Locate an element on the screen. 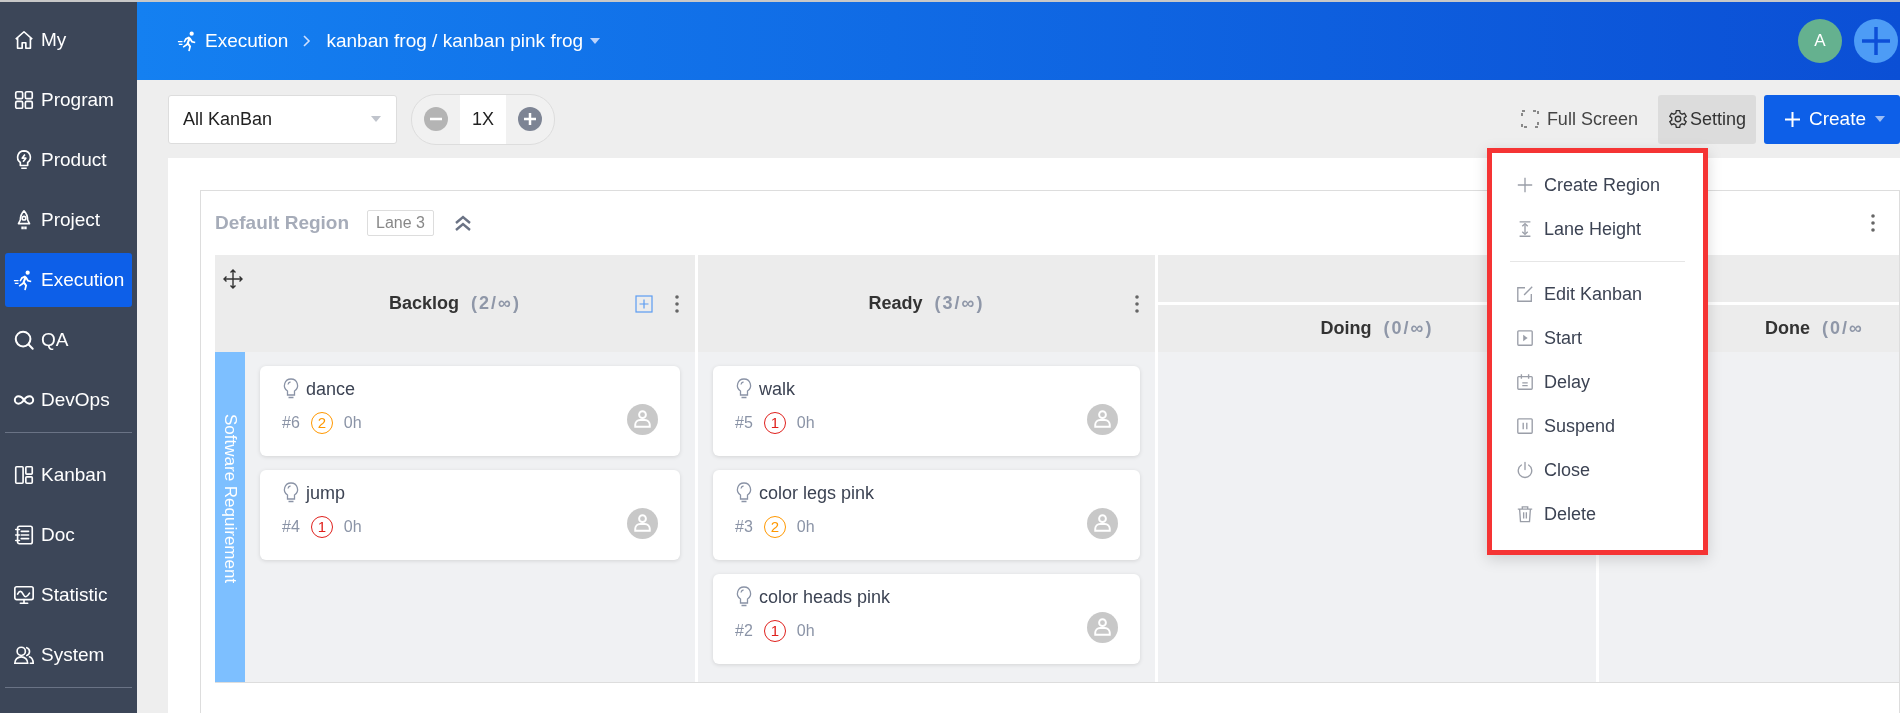  breadcrumb-link: Execution is located at coordinates (233, 41).